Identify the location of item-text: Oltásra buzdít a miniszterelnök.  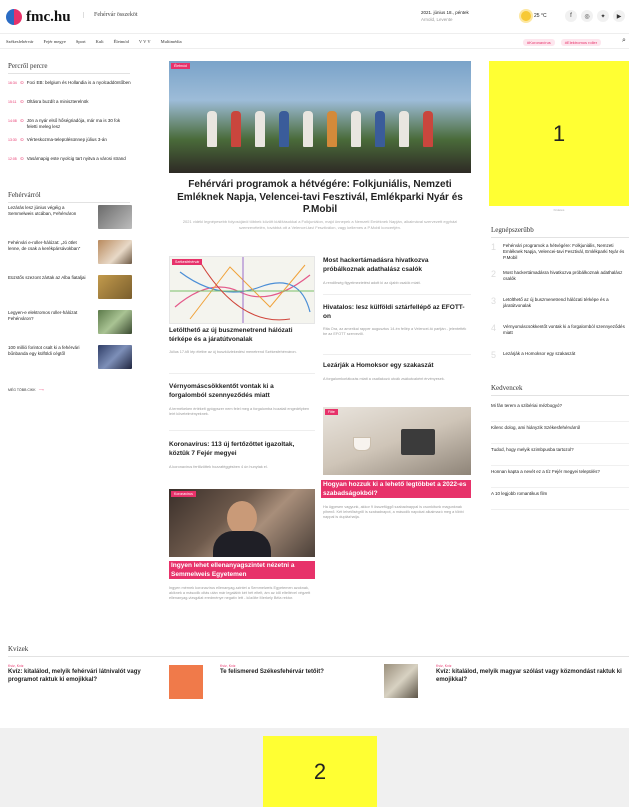
(57, 101).